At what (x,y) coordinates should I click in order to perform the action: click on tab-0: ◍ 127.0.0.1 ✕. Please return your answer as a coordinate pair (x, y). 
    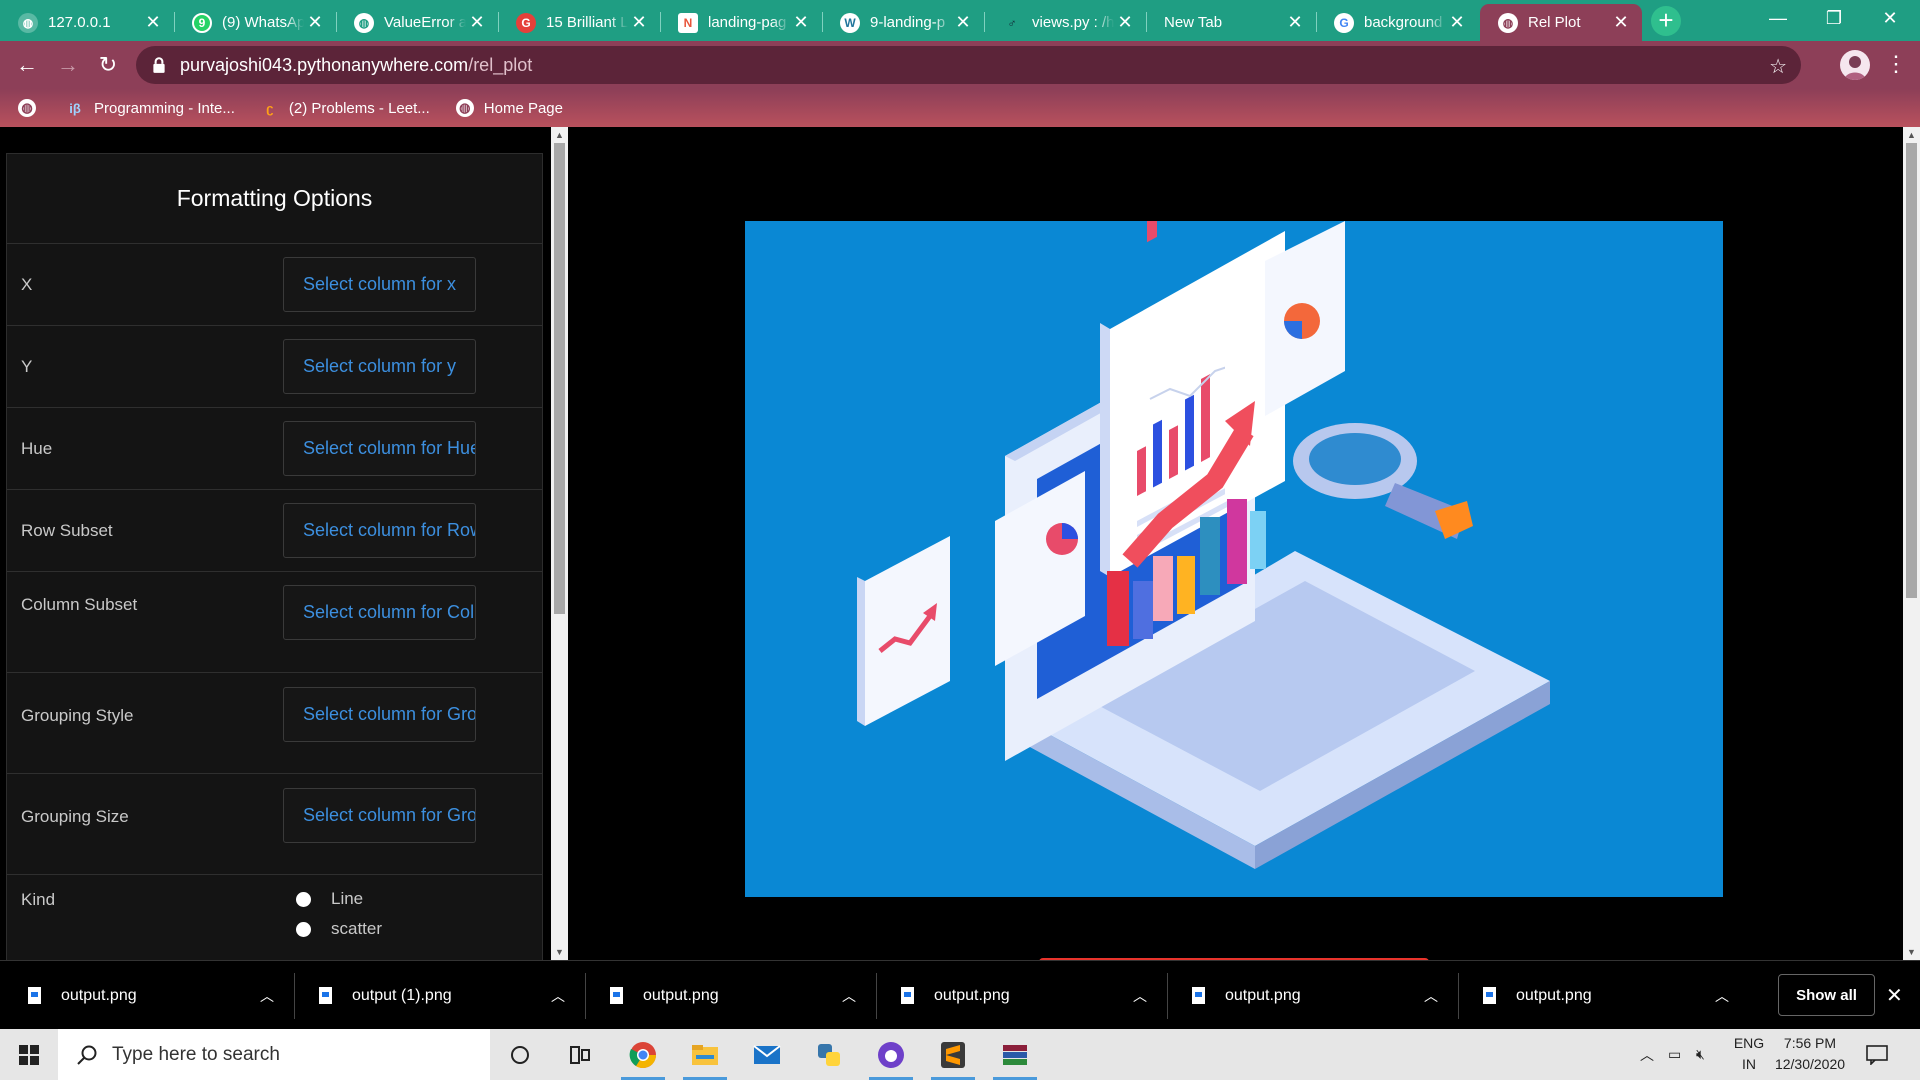
    Looking at the image, I should click on (87, 22).